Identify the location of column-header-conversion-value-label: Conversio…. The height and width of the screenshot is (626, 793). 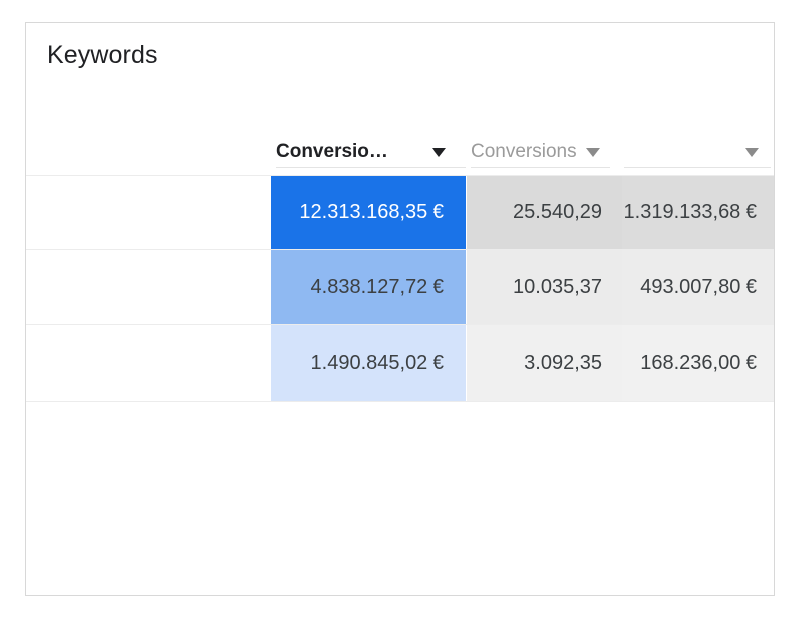
(332, 151).